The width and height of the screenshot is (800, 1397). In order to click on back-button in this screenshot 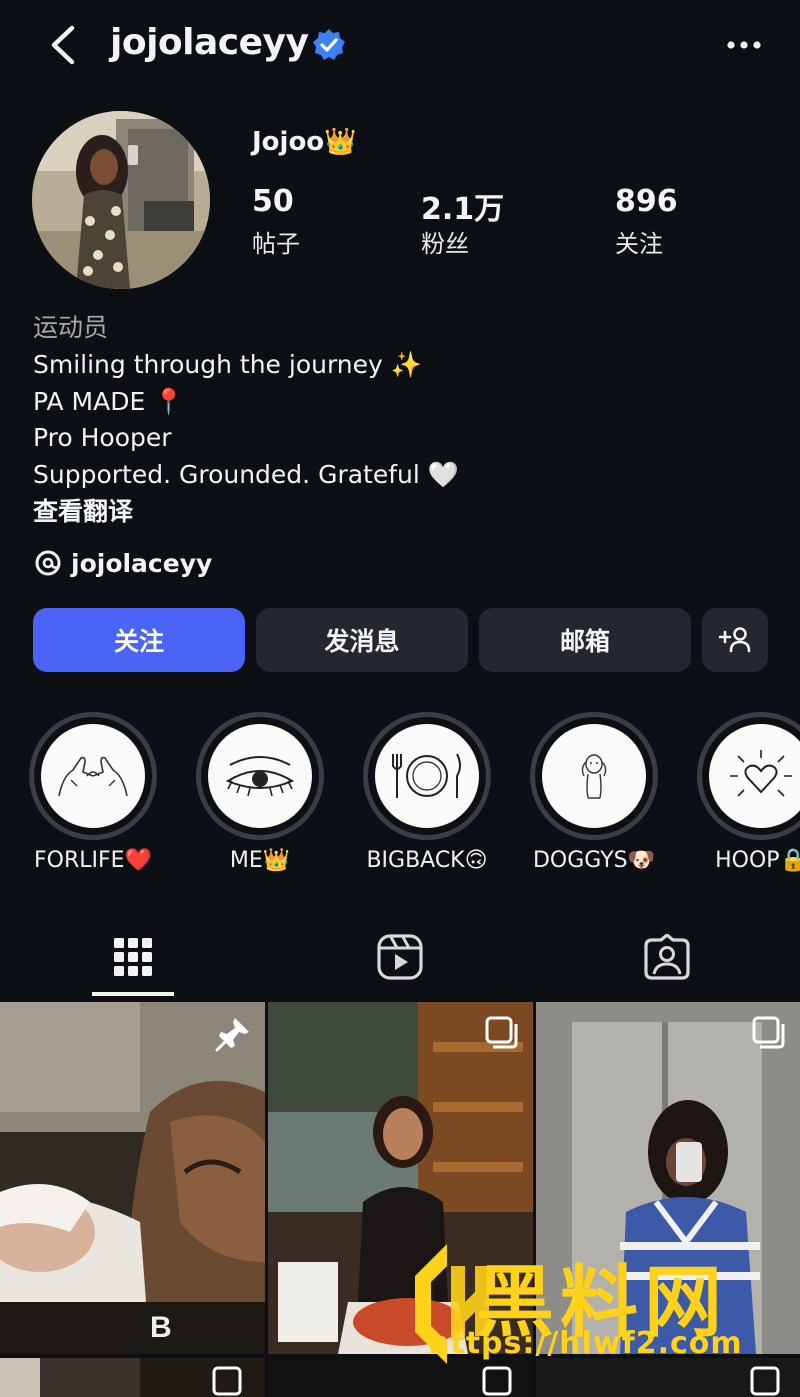, I will do `click(63, 45)`.